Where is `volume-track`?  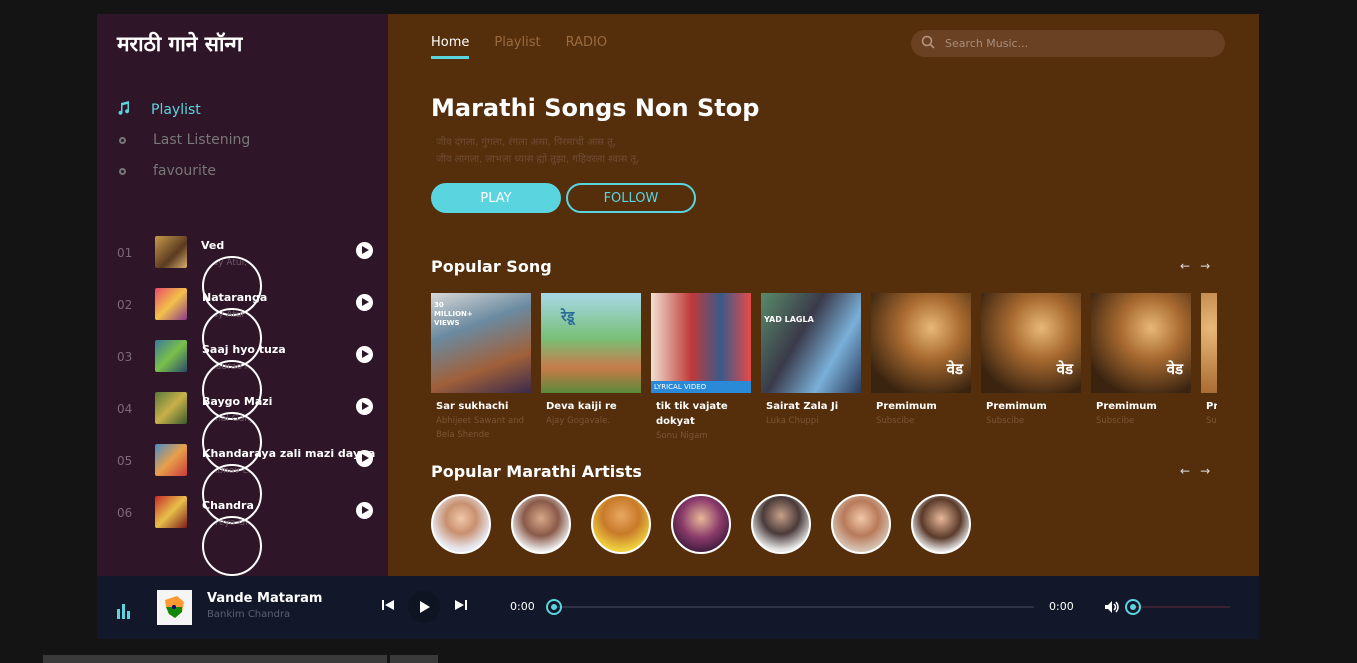 volume-track is located at coordinates (1180, 607).